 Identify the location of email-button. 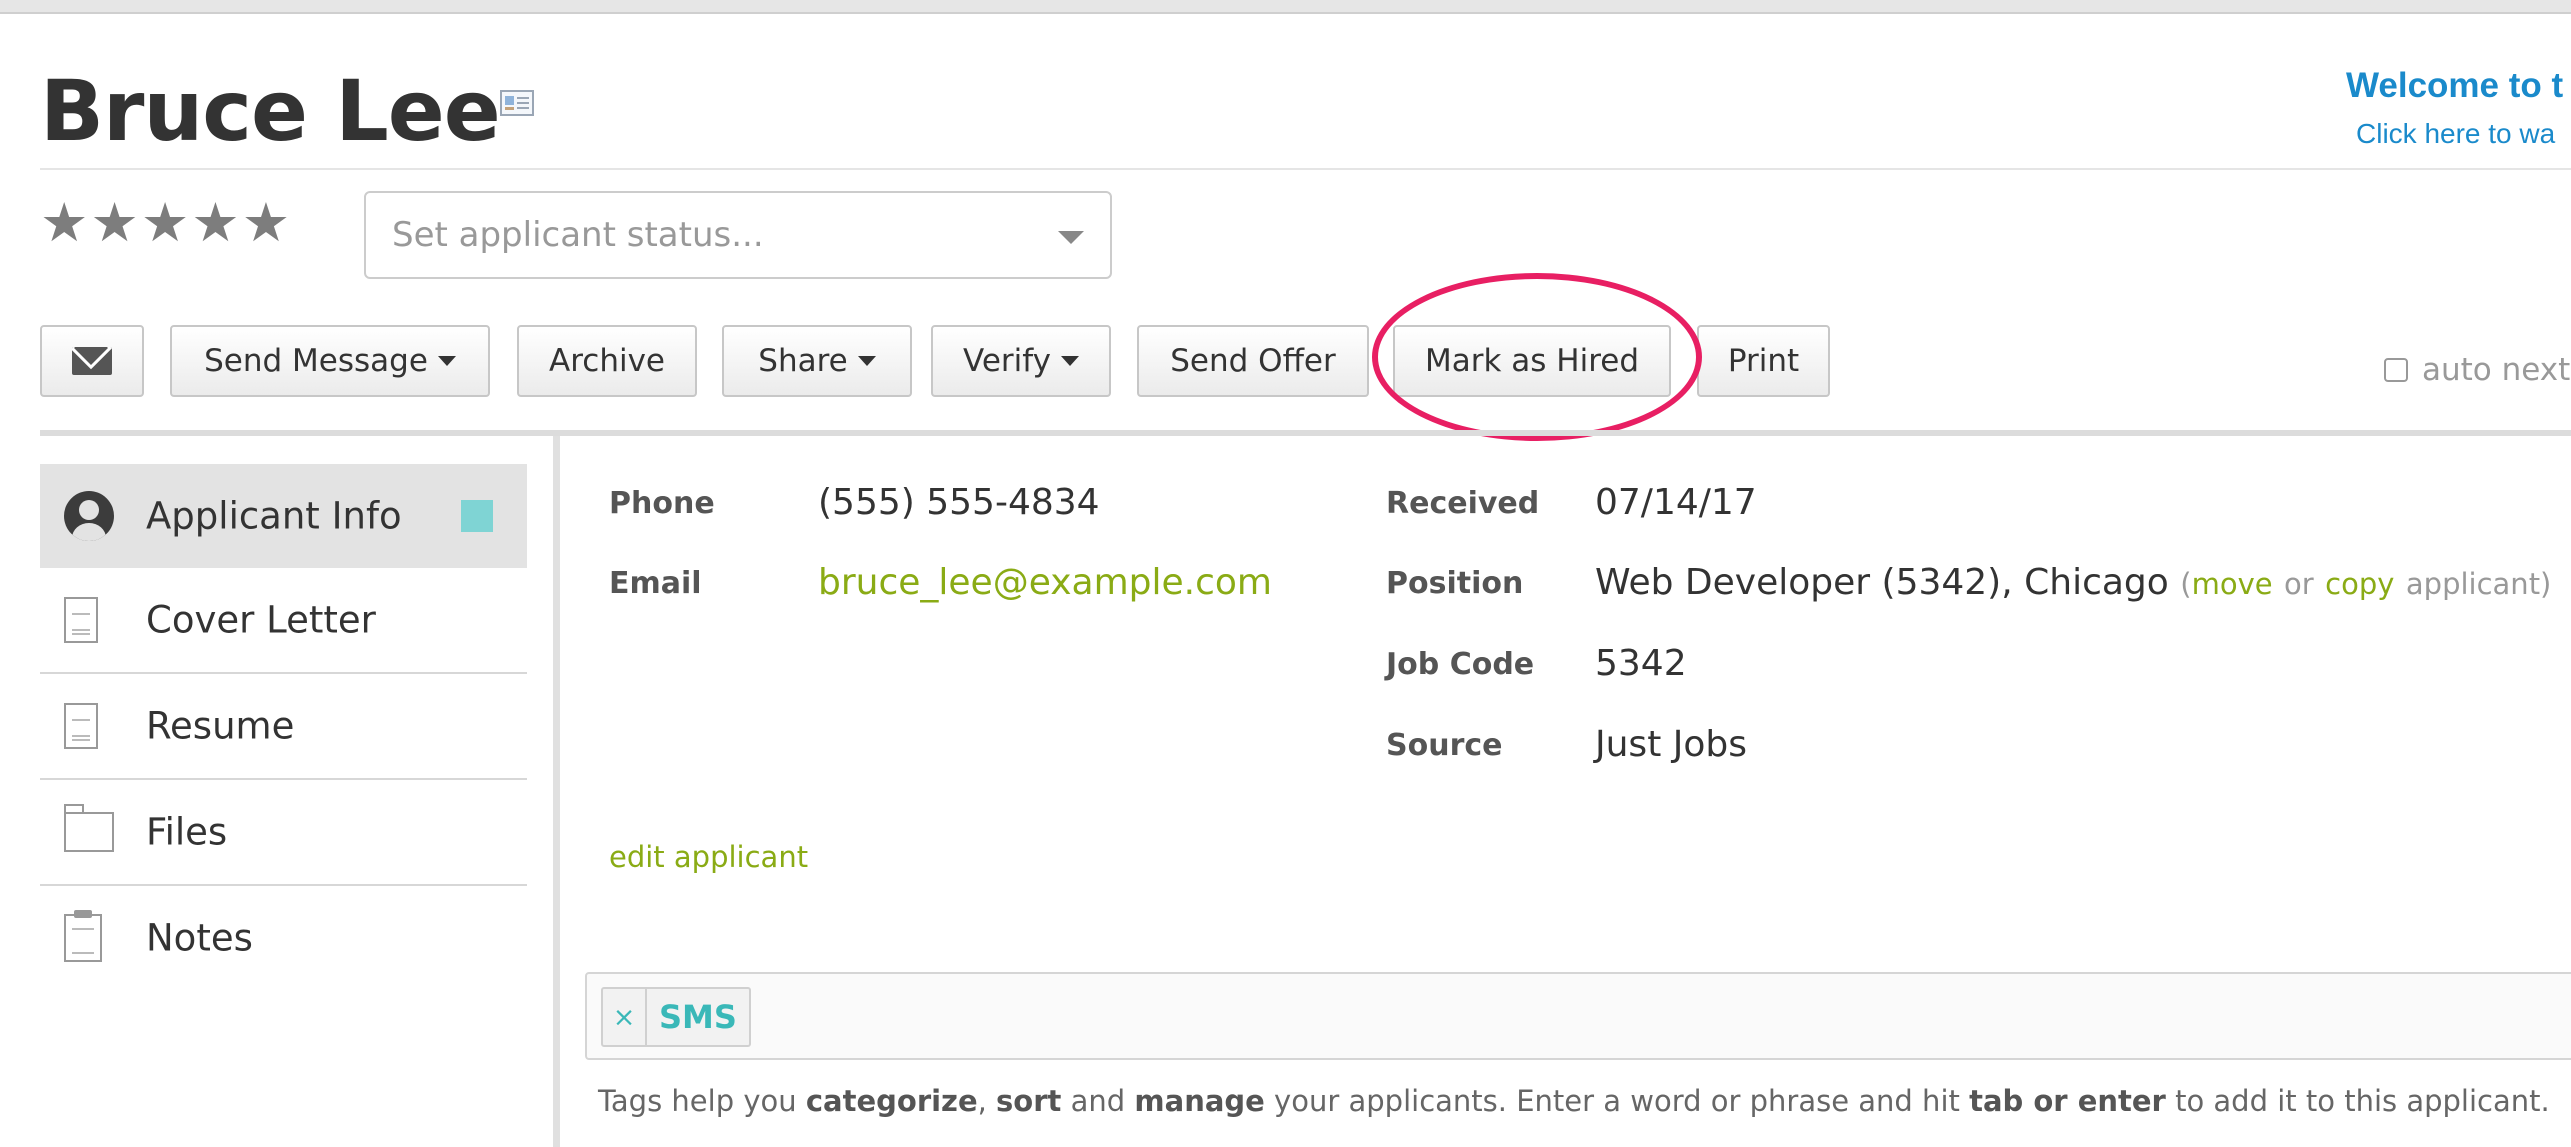
(92, 361).